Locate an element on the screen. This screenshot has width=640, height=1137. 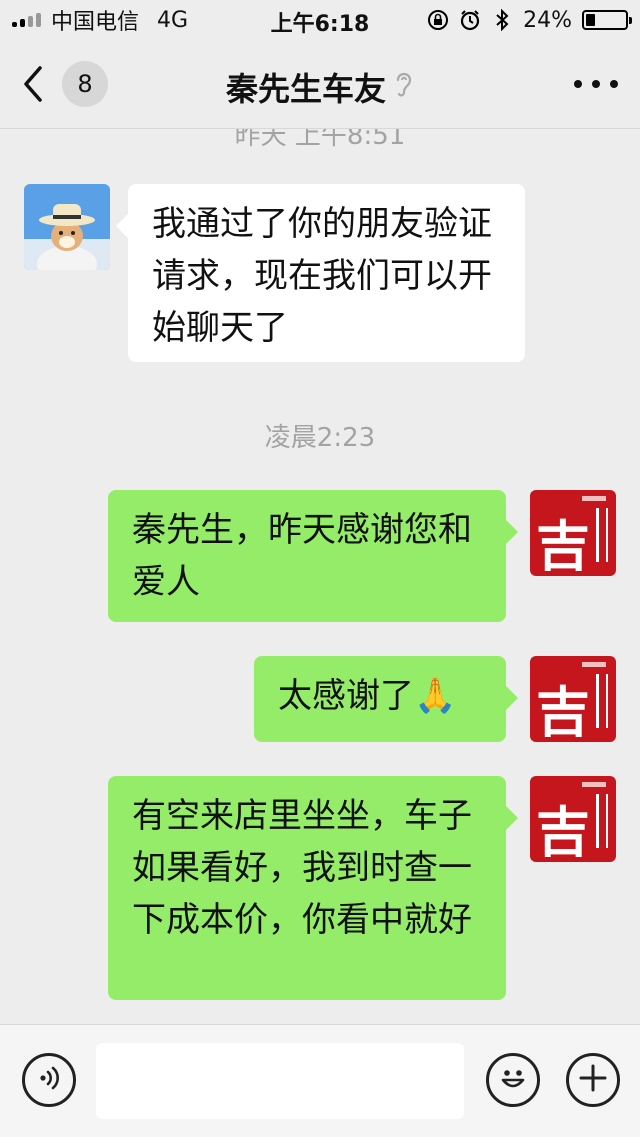
contact-avatar is located at coordinates (67, 227).